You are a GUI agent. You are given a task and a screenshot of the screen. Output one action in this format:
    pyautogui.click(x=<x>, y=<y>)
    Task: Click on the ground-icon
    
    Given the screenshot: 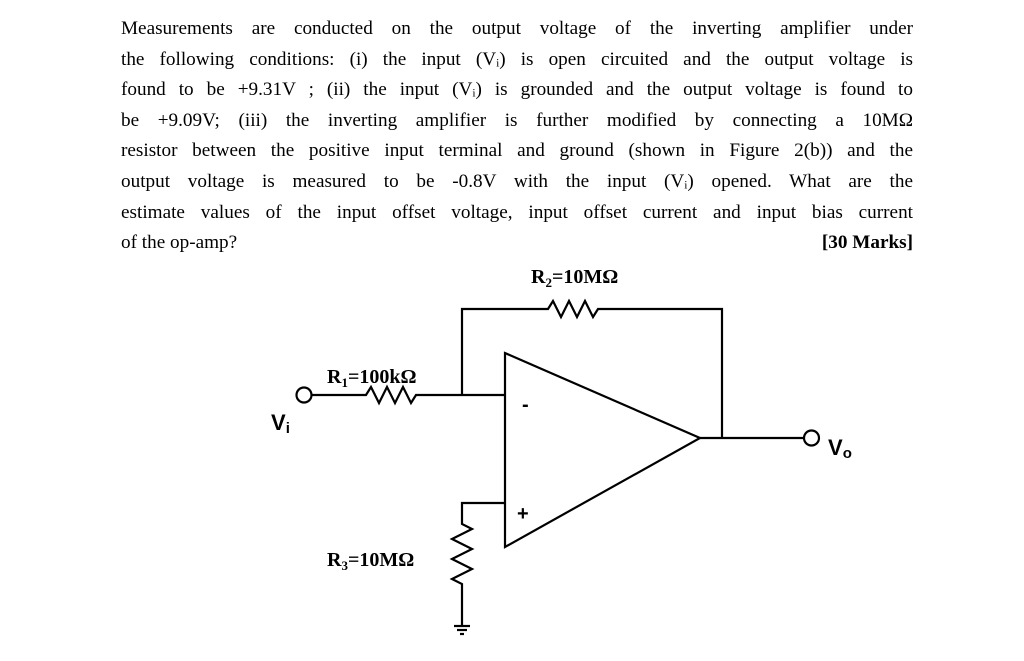 What is the action you would take?
    pyautogui.click(x=462, y=630)
    